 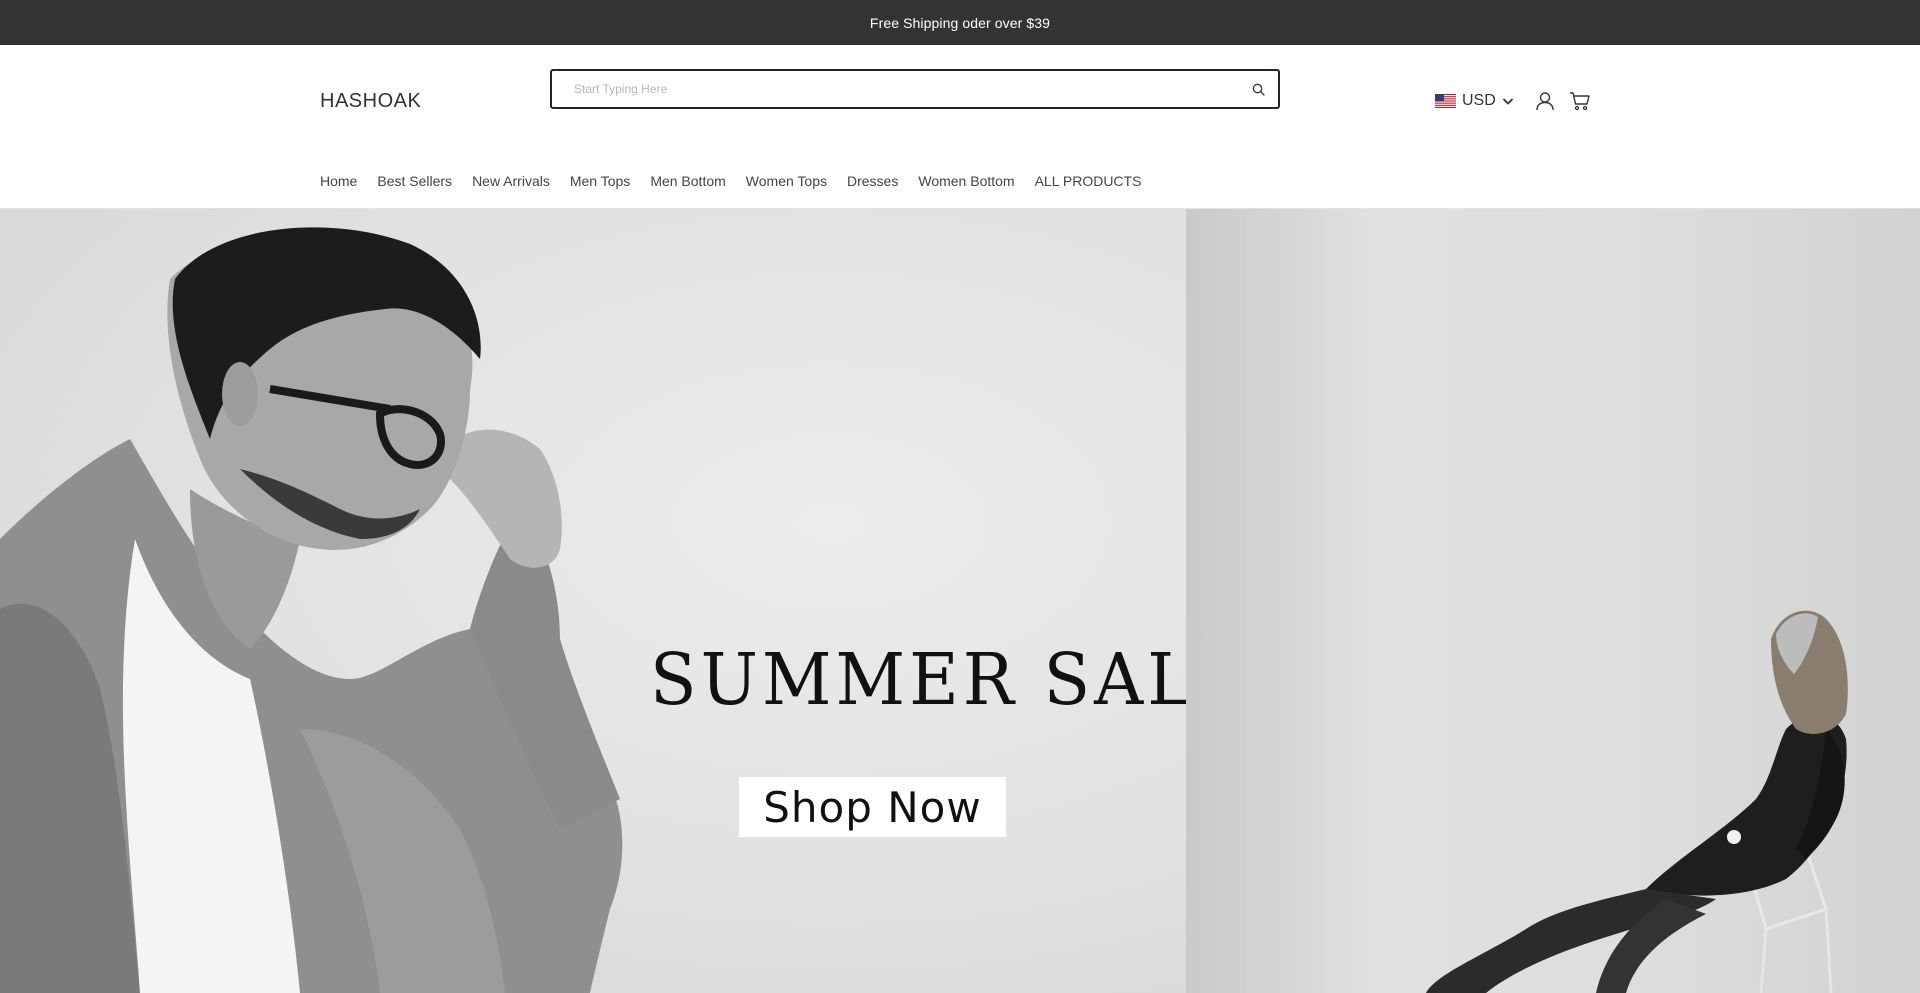 What do you see at coordinates (600, 181) in the screenshot?
I see `nav-item-men-tops: Men Tops` at bounding box center [600, 181].